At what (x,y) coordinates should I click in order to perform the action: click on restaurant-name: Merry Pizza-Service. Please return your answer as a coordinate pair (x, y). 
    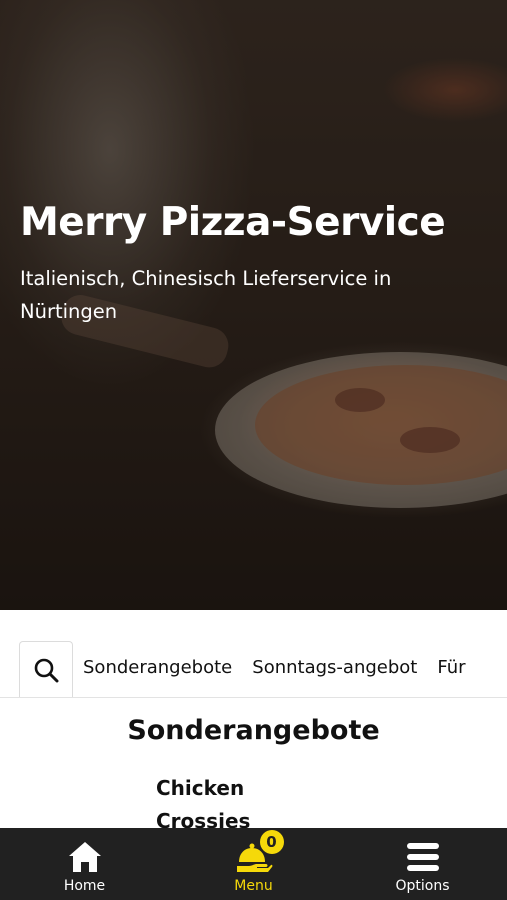
    Looking at the image, I should click on (233, 222).